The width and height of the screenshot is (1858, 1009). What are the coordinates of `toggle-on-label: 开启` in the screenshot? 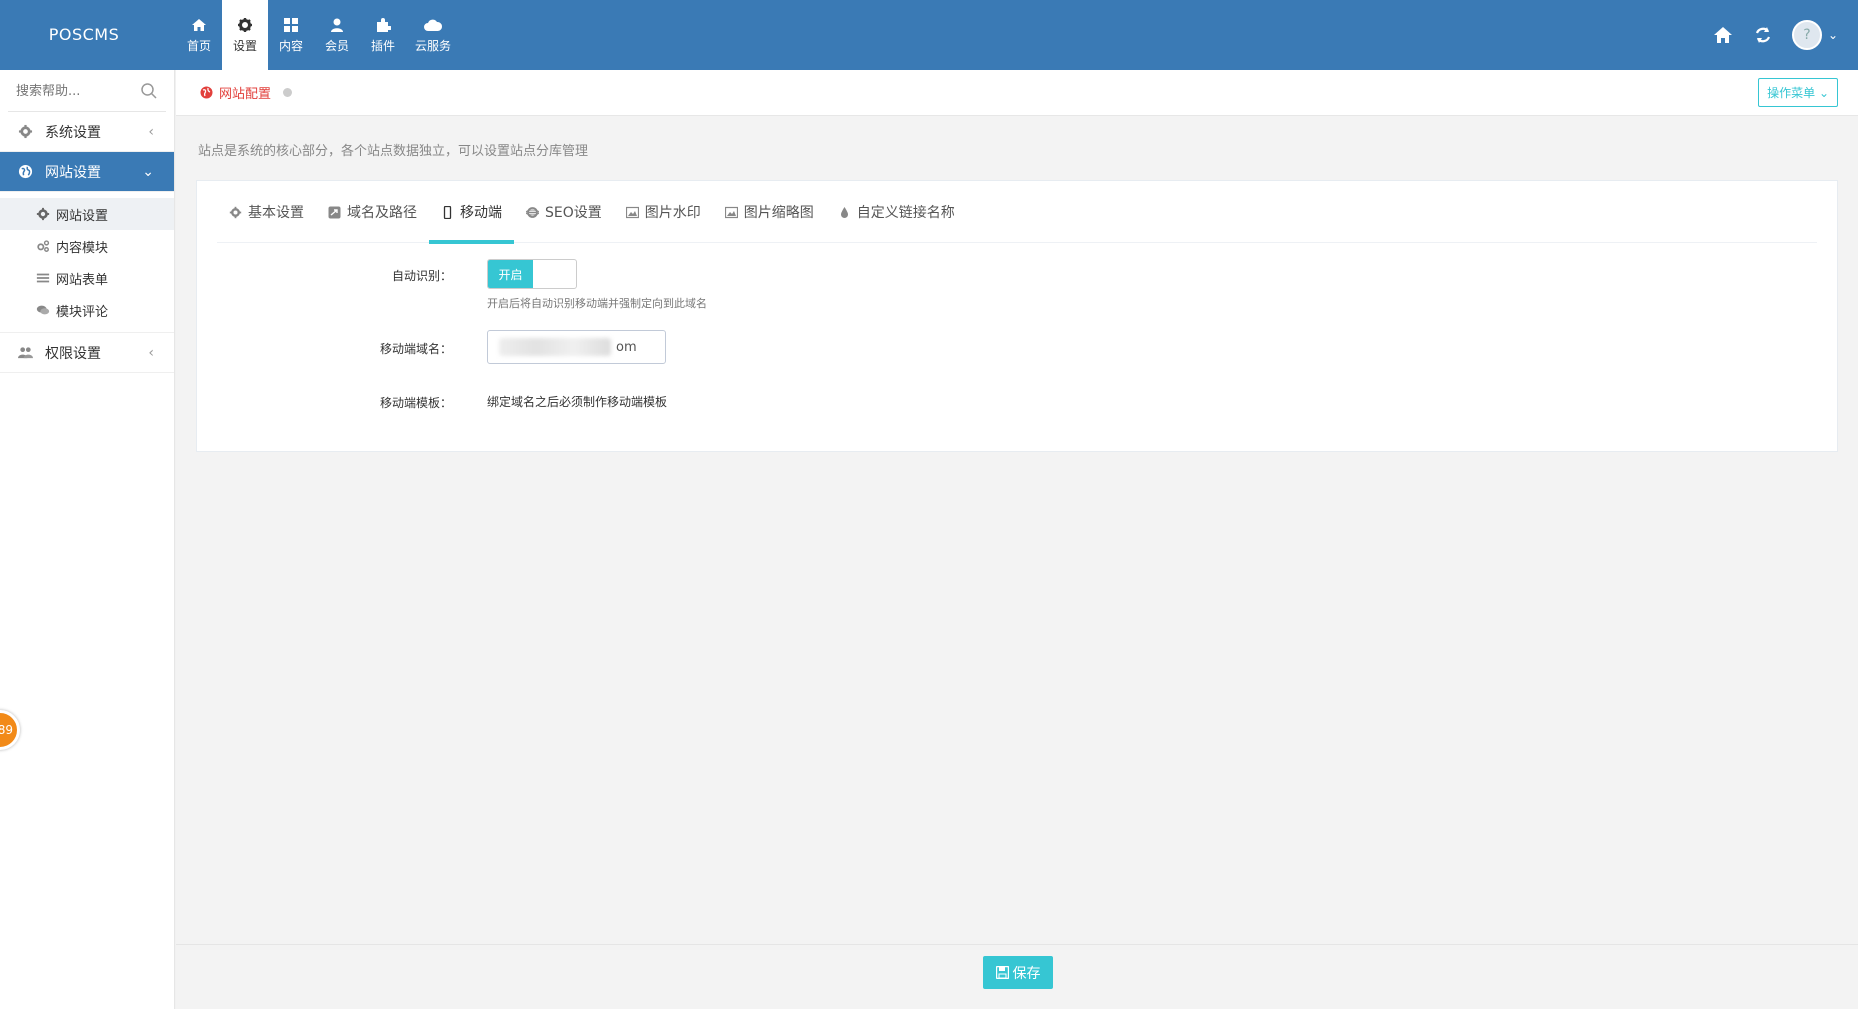 It's located at (510, 274).